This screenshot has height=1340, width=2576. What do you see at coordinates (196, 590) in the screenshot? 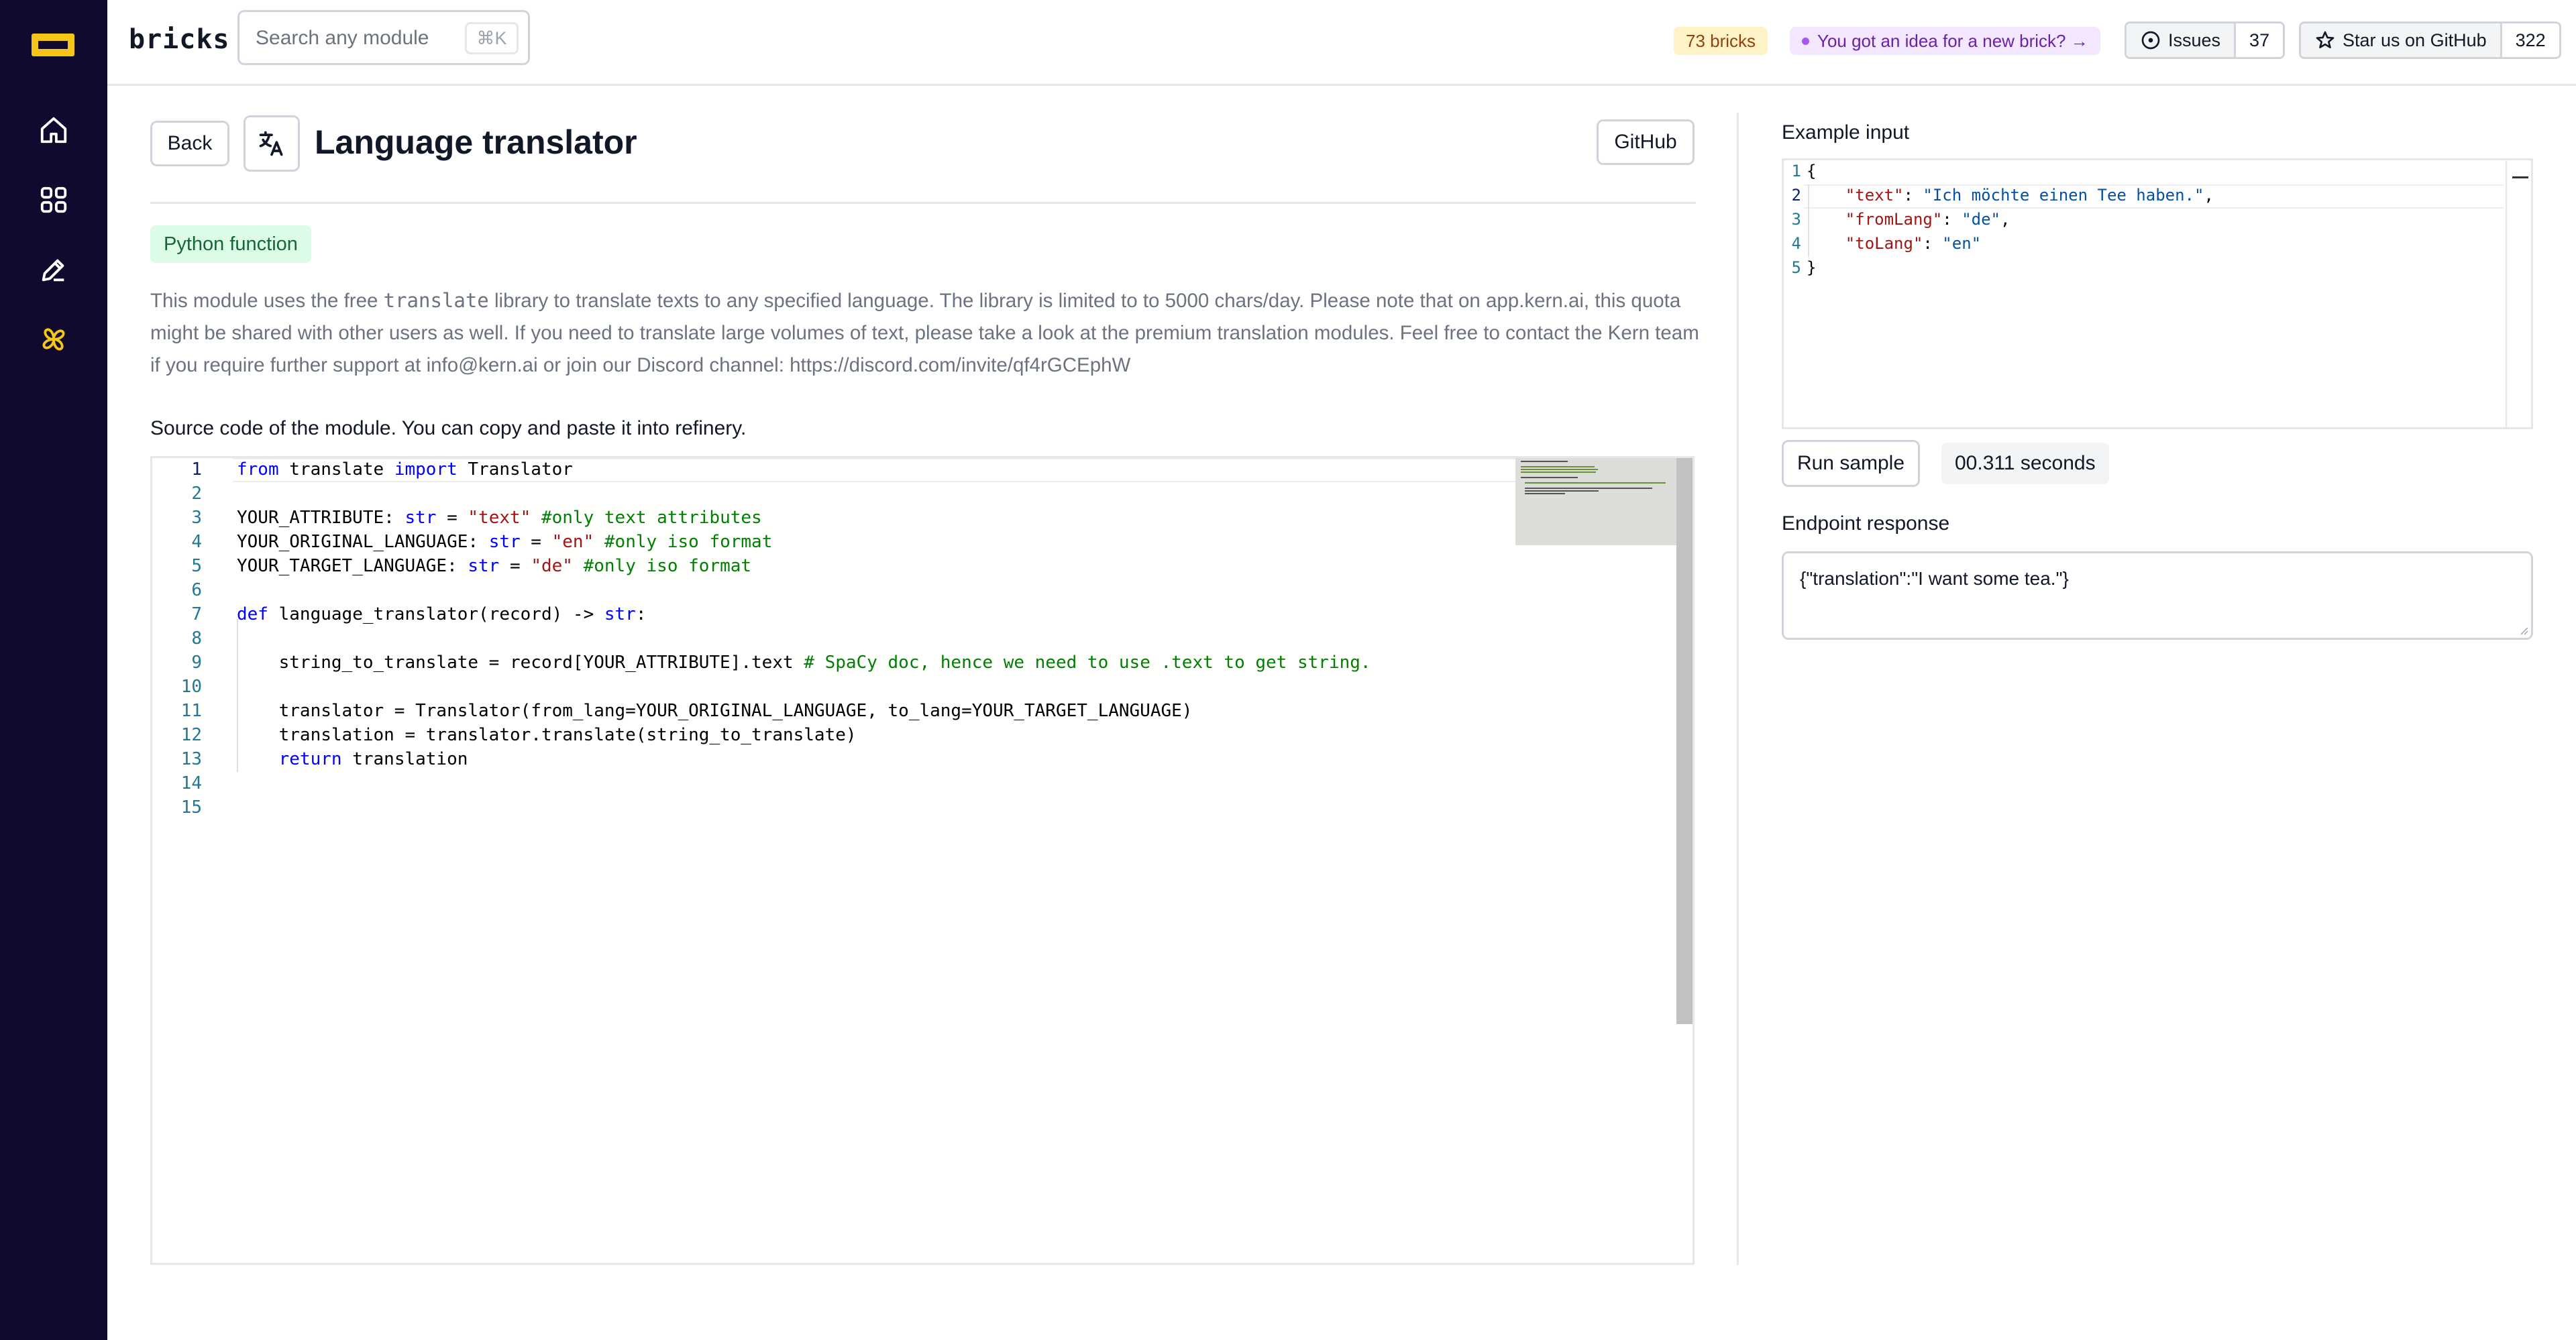
I see `line-number: 6` at bounding box center [196, 590].